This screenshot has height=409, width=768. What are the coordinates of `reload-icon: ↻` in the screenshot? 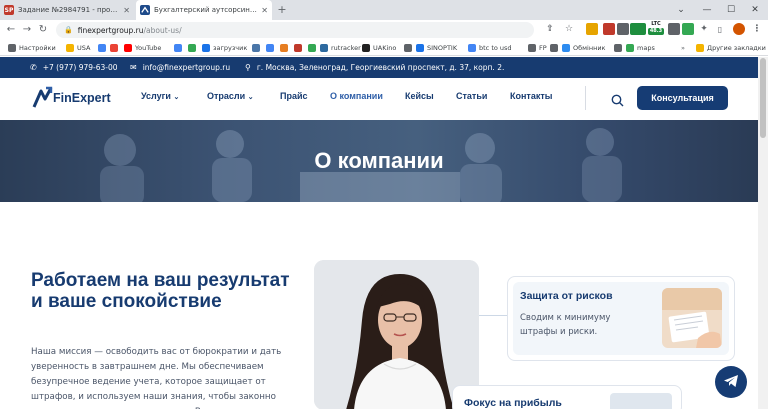 It's located at (43, 29).